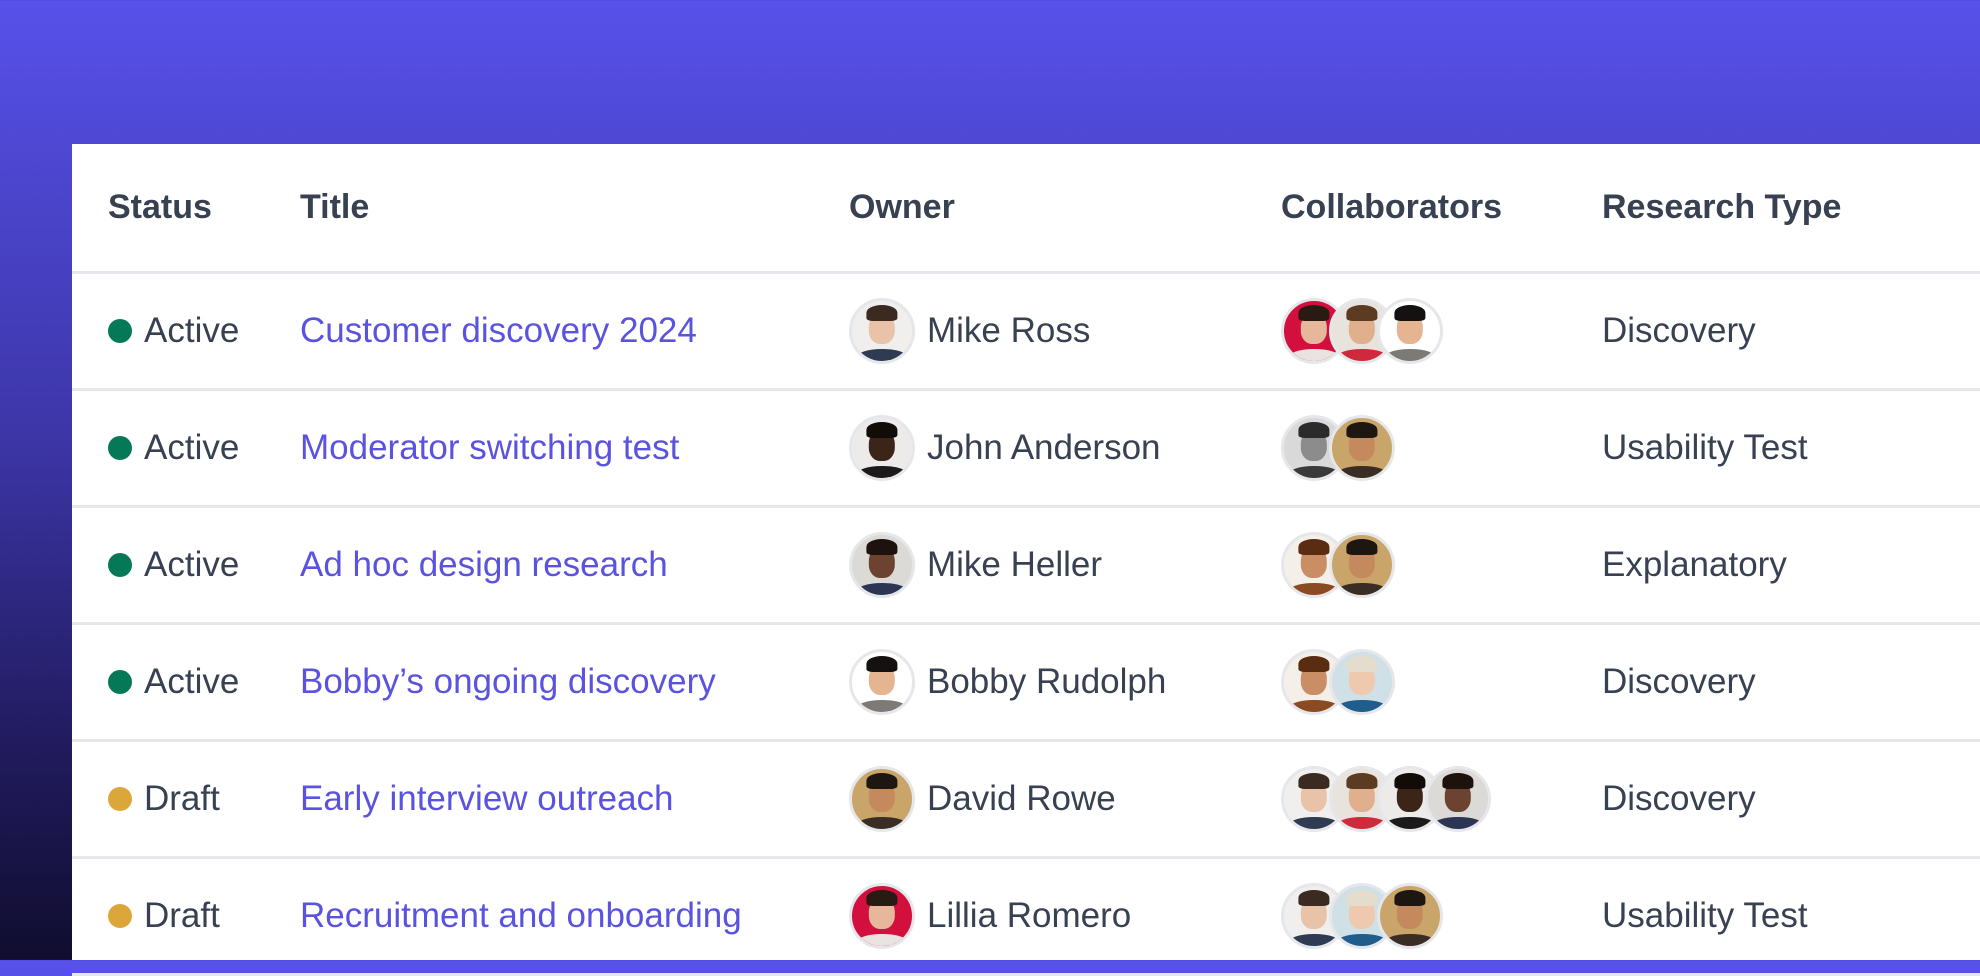  What do you see at coordinates (1065, 915) in the screenshot?
I see `owner-cell: Lillia Romero` at bounding box center [1065, 915].